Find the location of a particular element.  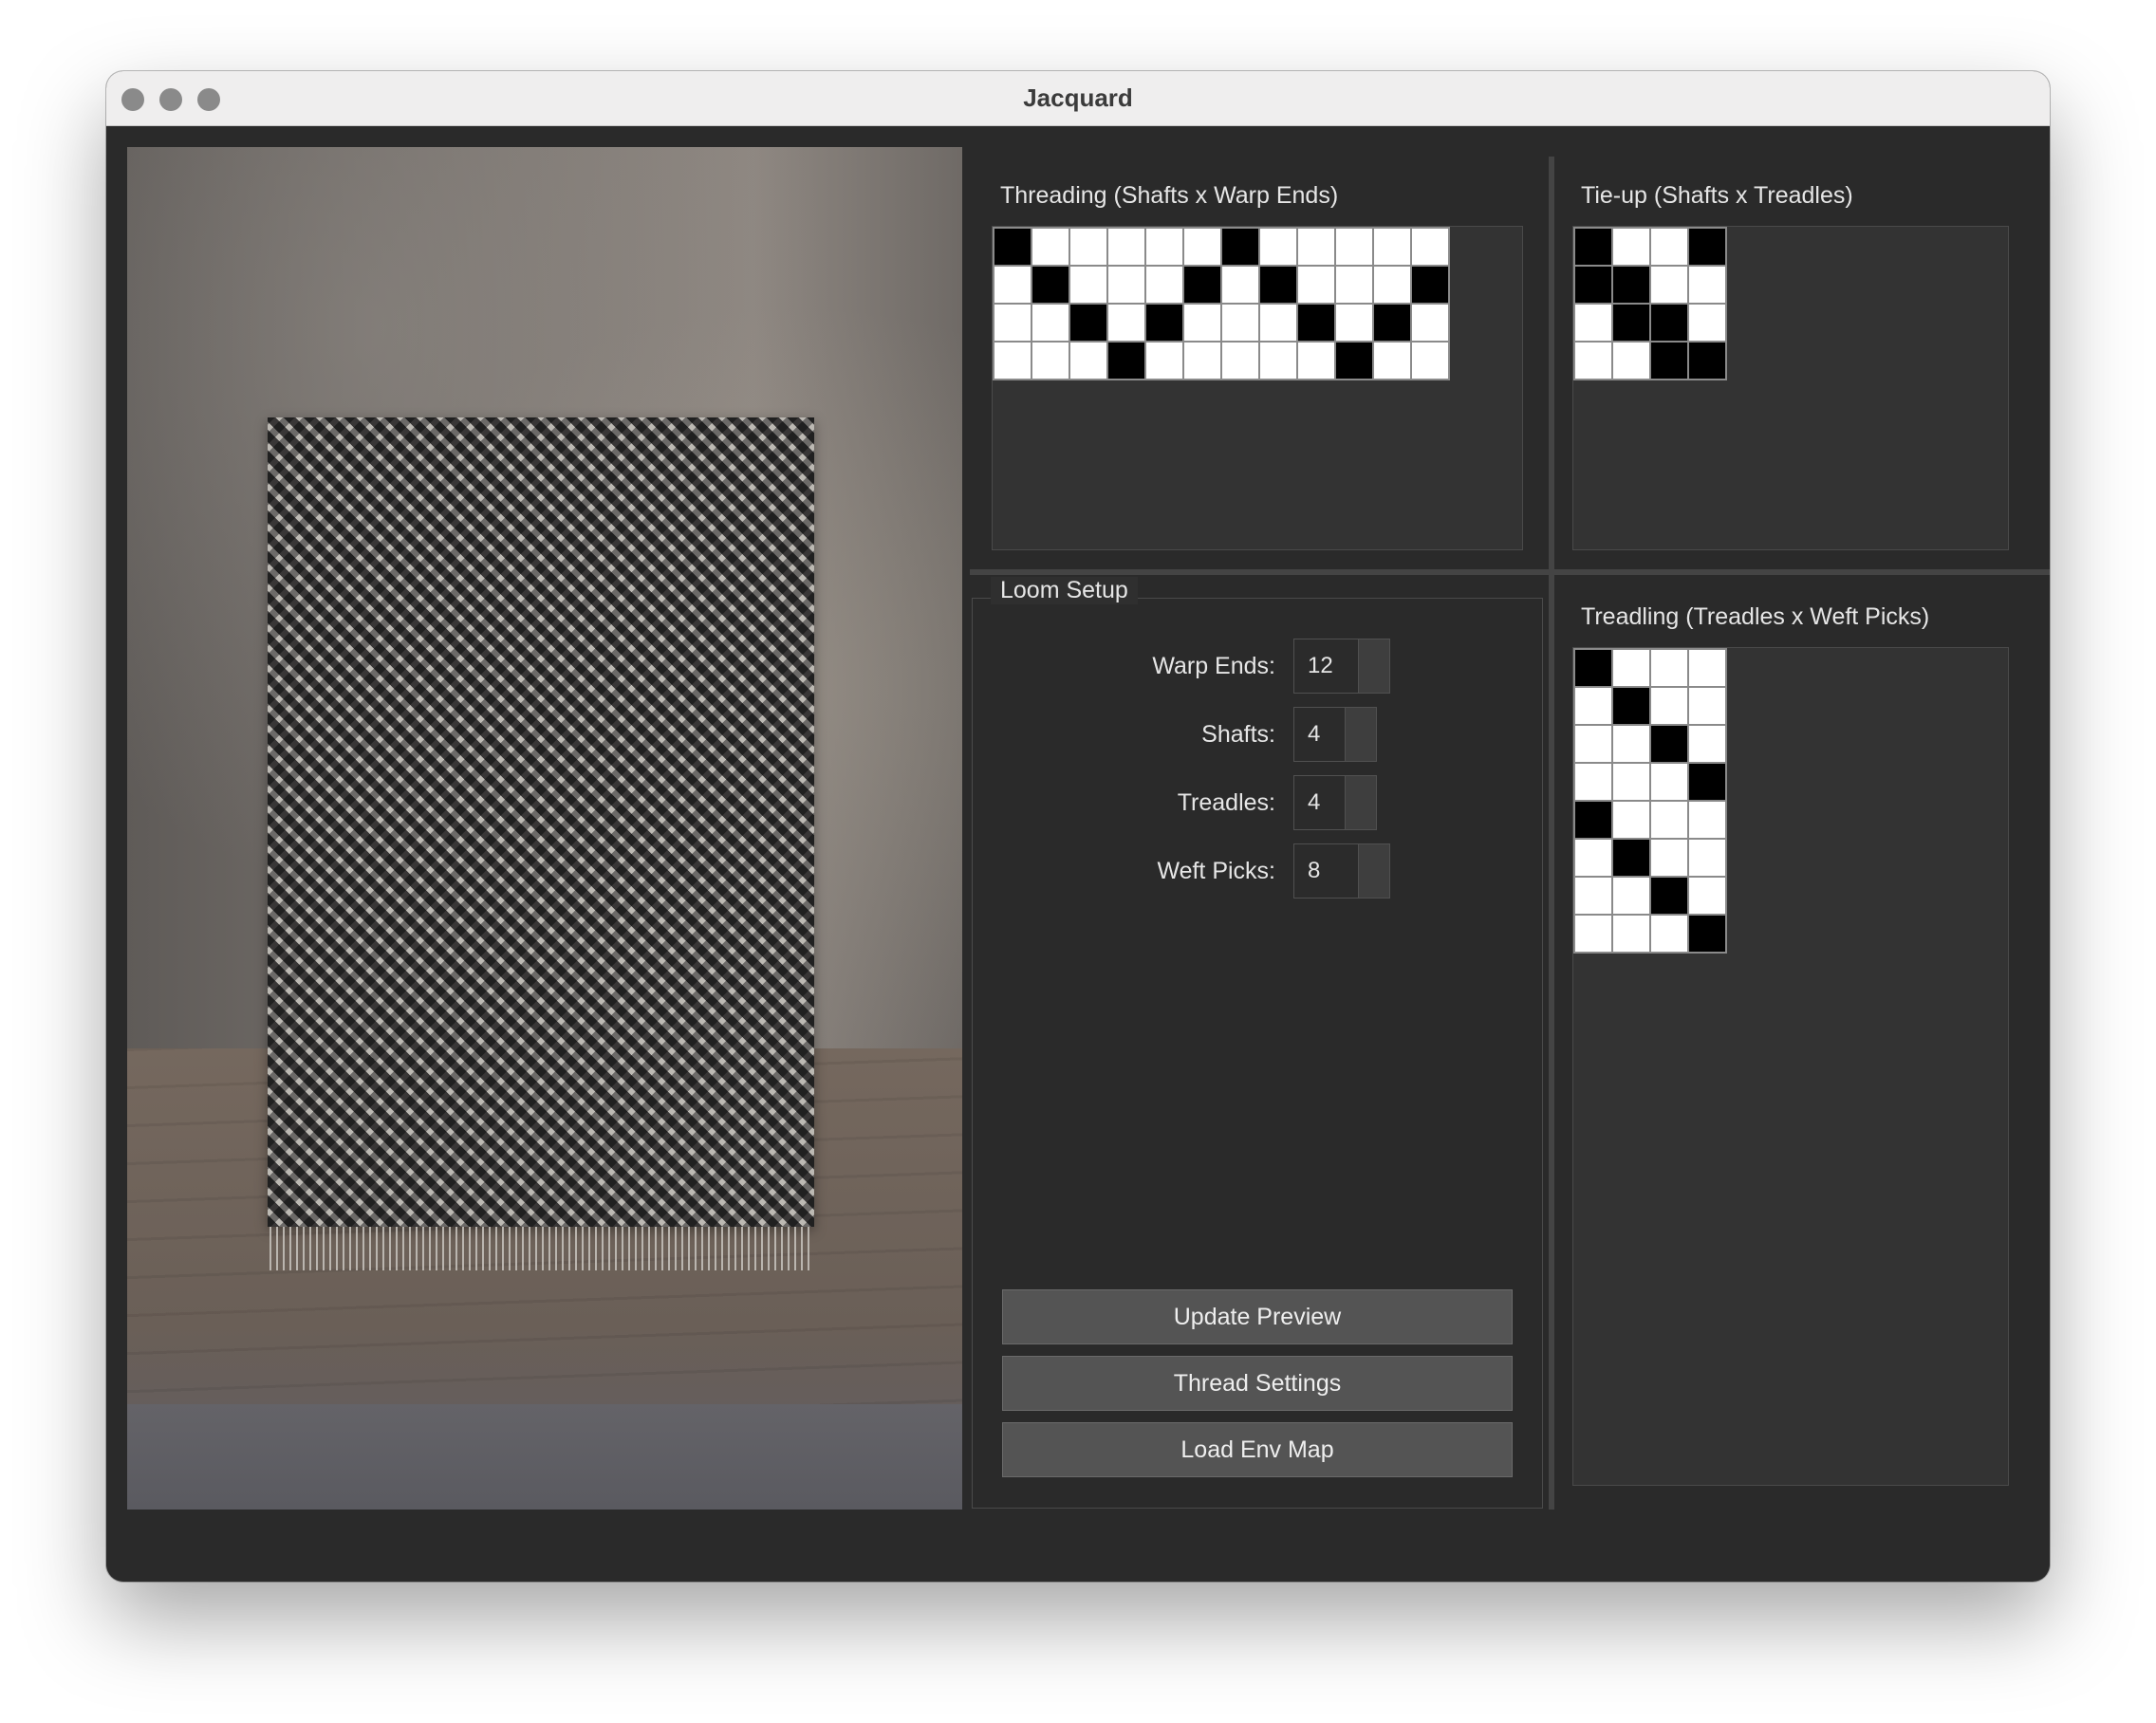

shafts-spinbox: 4 is located at coordinates (1335, 734).